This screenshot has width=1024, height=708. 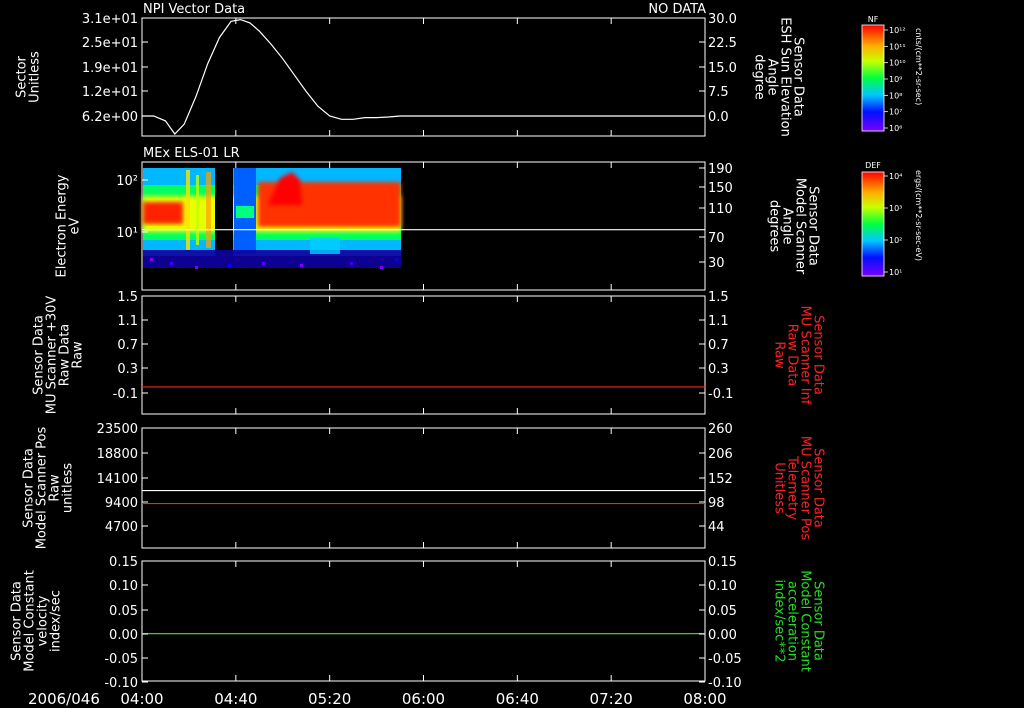 What do you see at coordinates (194, 9) in the screenshot?
I see `panel-1-title: NPI Vector Data` at bounding box center [194, 9].